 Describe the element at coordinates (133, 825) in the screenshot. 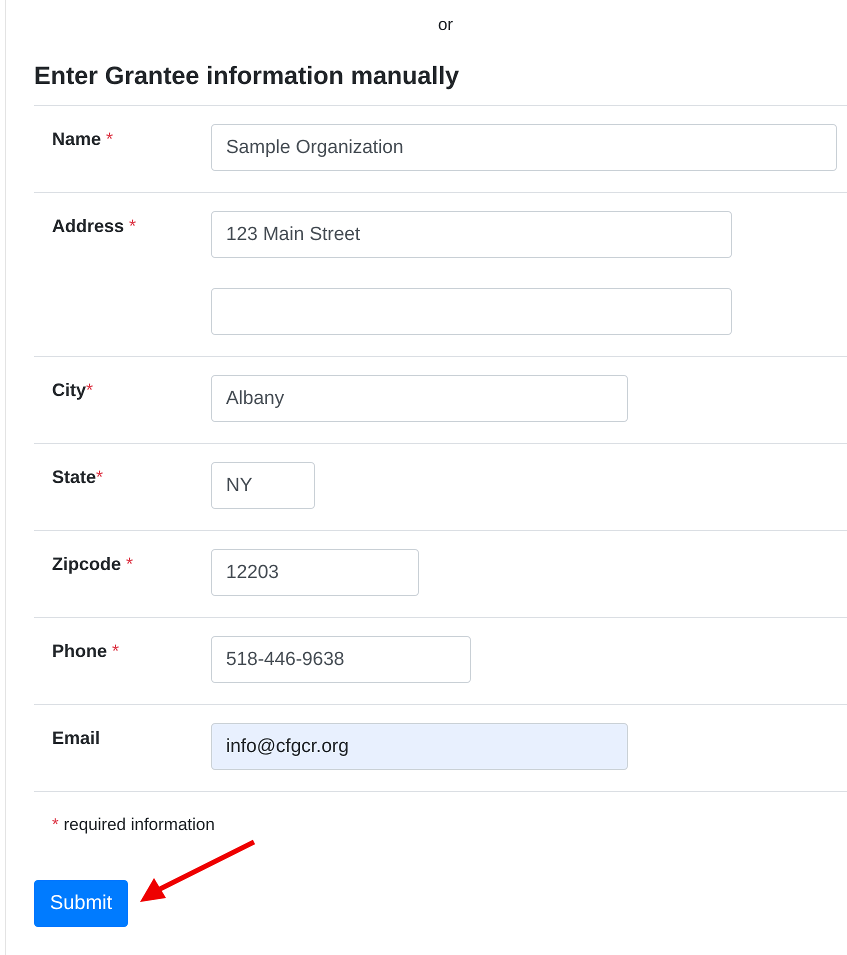

I see `footnote-text: * required information` at that location.